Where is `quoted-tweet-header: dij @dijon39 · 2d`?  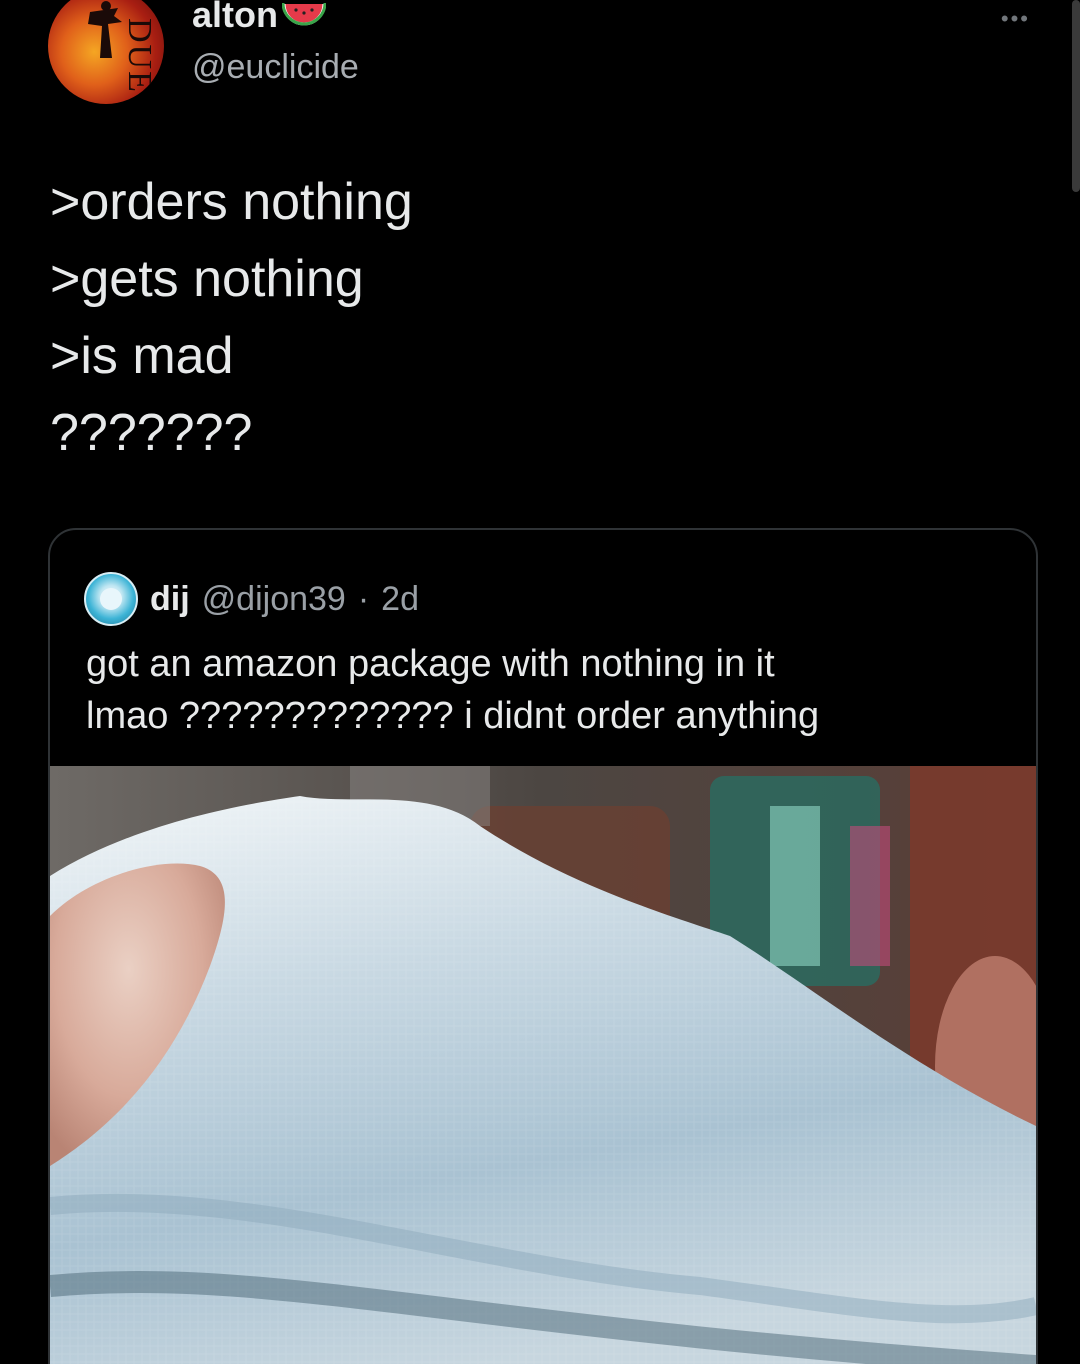 quoted-tweet-header: dij @dijon39 · 2d is located at coordinates (251, 599).